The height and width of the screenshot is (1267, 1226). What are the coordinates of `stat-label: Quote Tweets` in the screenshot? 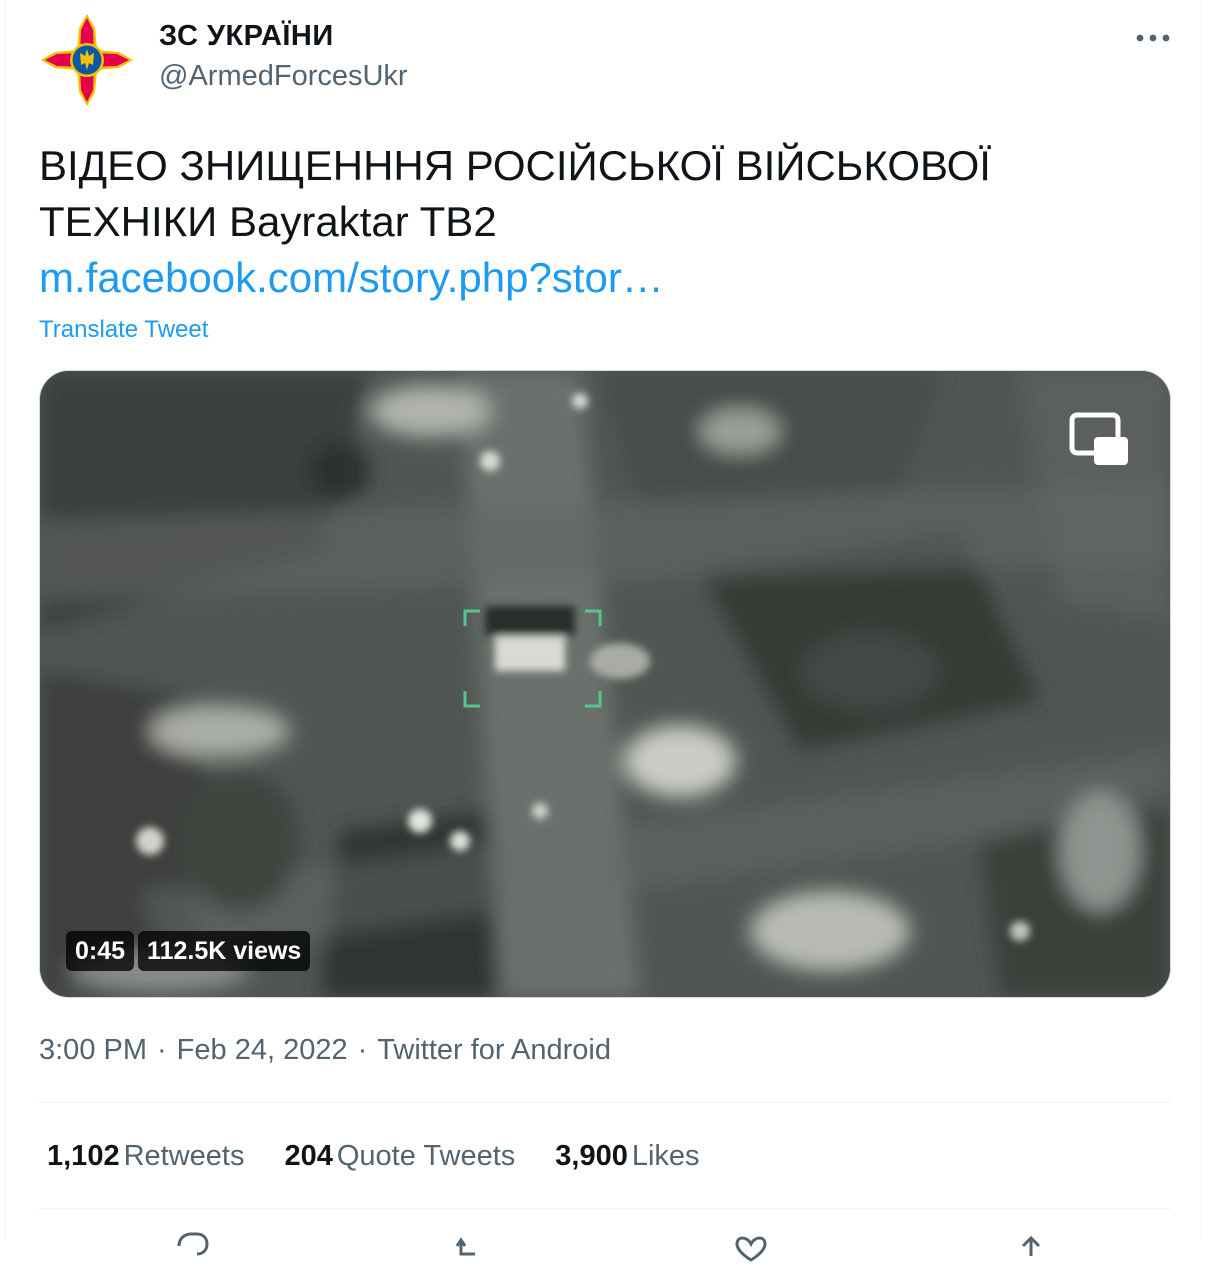 It's located at (426, 1156).